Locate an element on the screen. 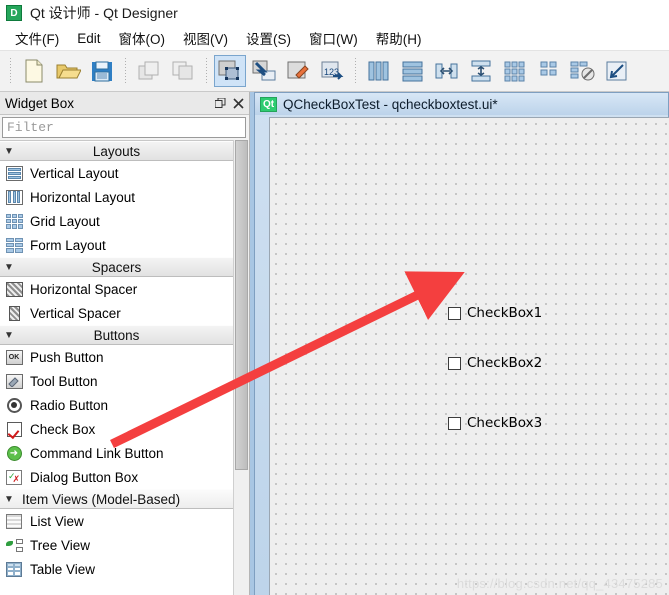 The image size is (669, 595). widget-item-tree-view: Tree View is located at coordinates (116, 545).